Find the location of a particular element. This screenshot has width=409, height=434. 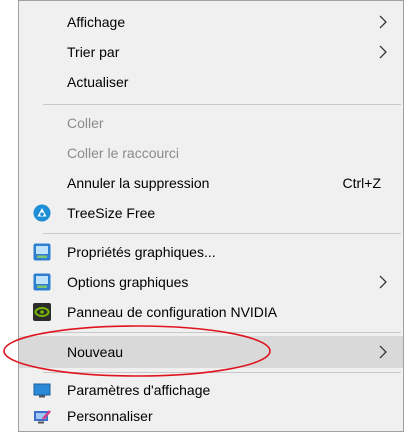

menu-item-label: Affichage is located at coordinates (96, 22).